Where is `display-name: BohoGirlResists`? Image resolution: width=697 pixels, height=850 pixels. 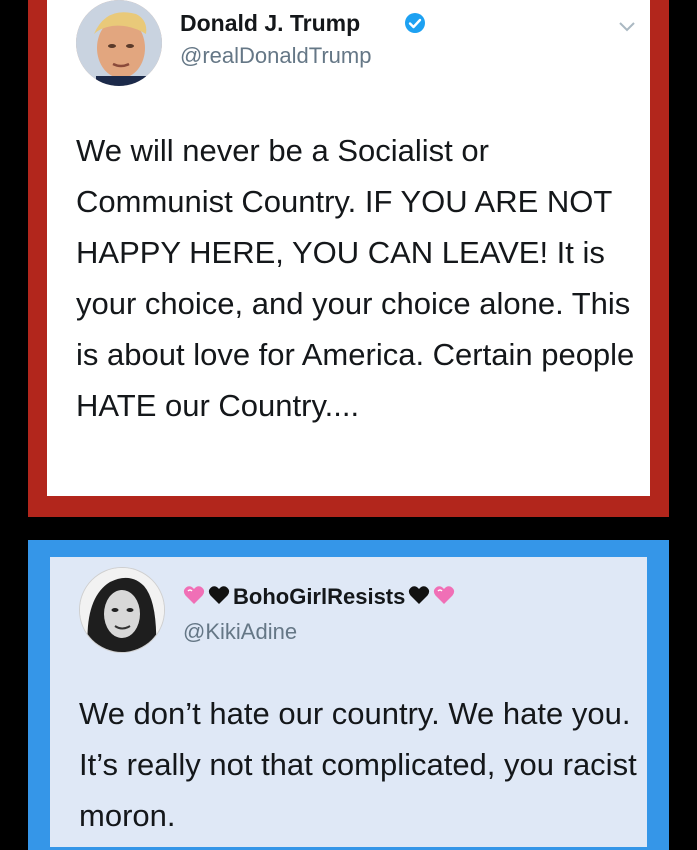 display-name: BohoGirlResists is located at coordinates (319, 596).